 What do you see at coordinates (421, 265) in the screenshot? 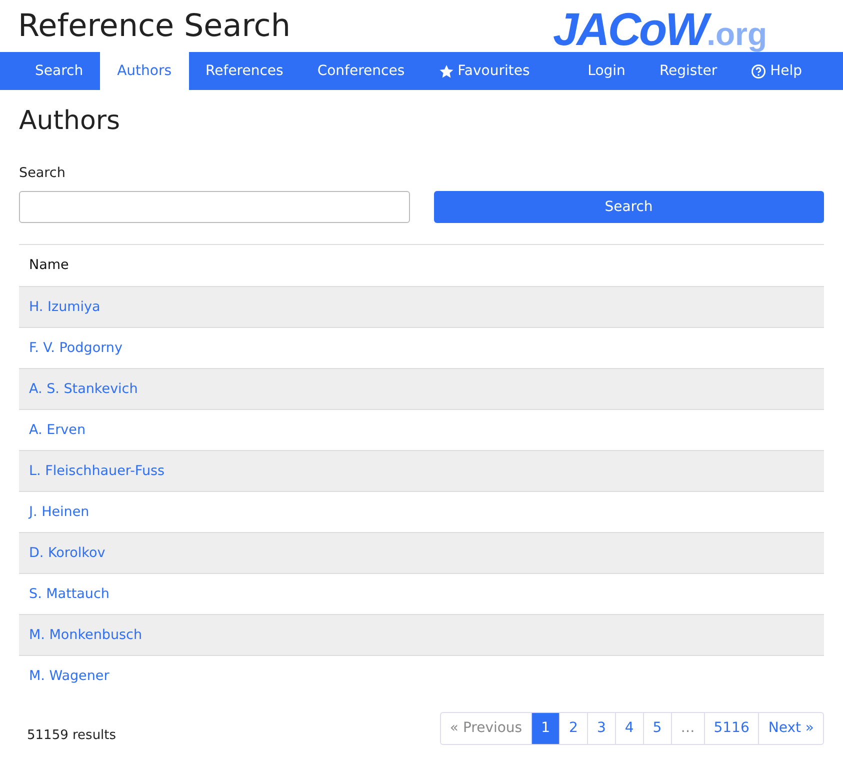
I see `column-header: Name` at bounding box center [421, 265].